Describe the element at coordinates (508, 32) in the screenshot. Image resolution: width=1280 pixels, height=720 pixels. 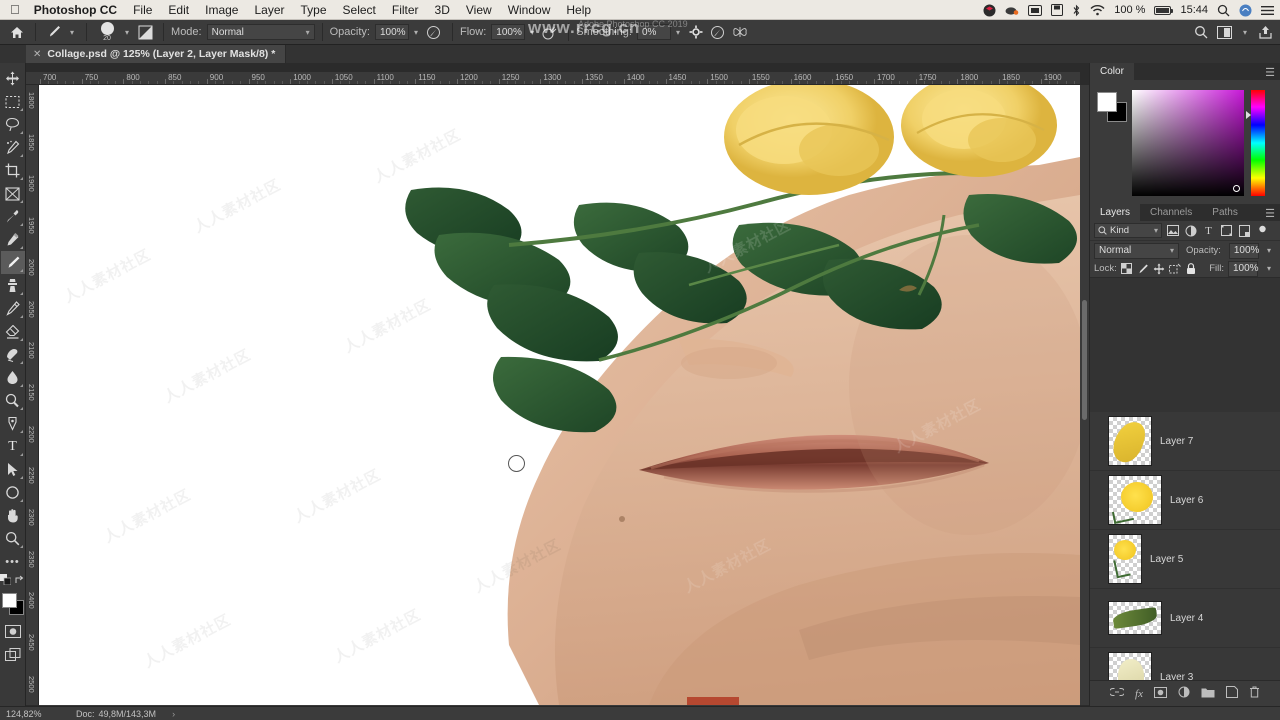
I see `flow-input: 100%` at that location.